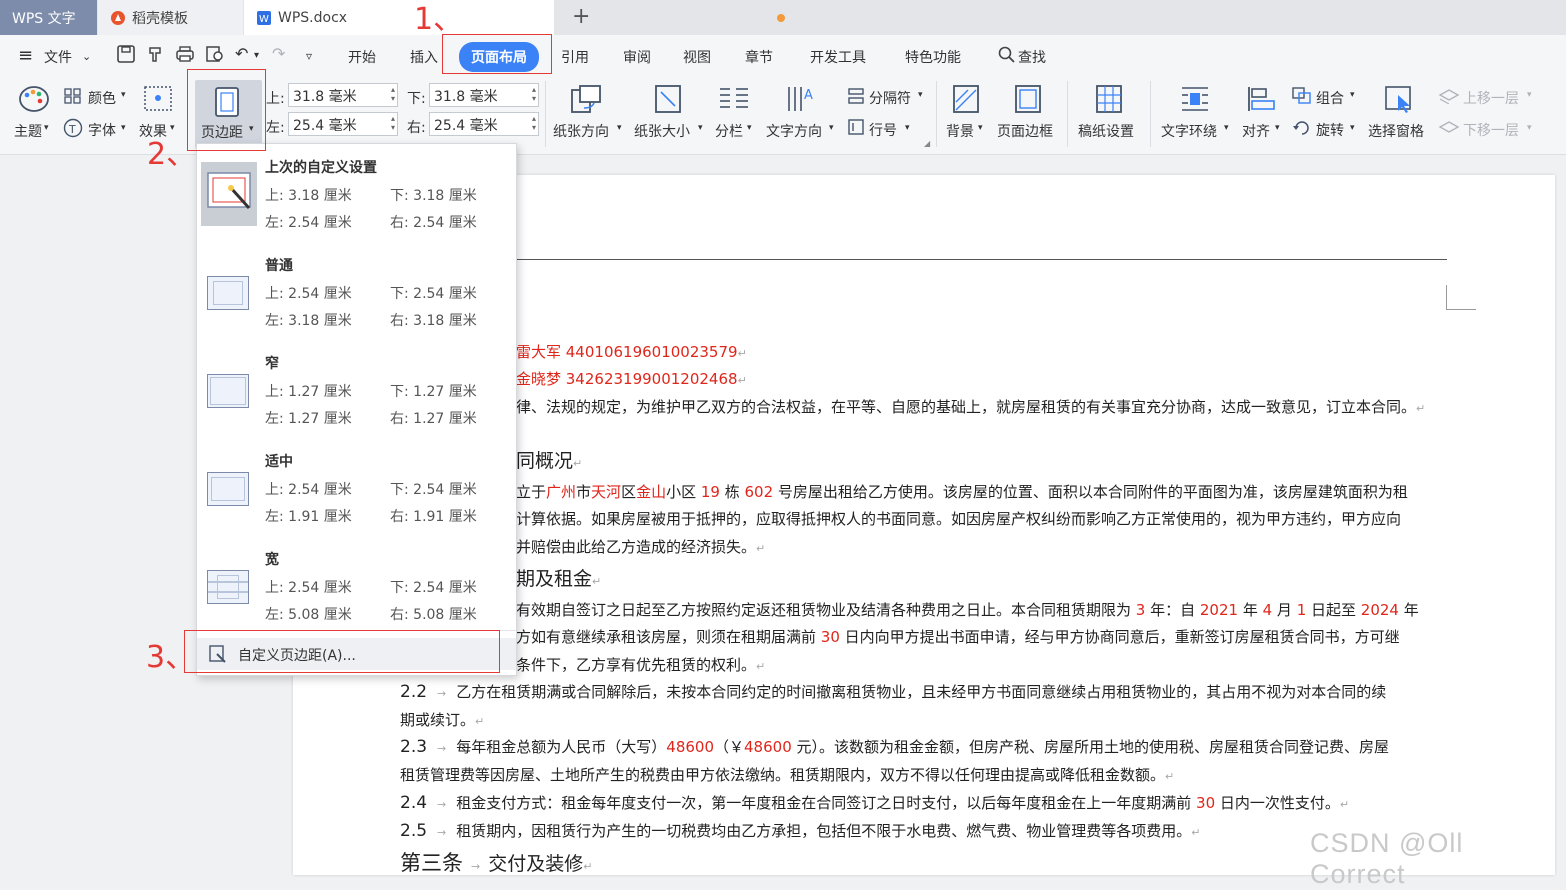 This screenshot has width=1566, height=890. What do you see at coordinates (1302, 98) in the screenshot?
I see `group-icon` at bounding box center [1302, 98].